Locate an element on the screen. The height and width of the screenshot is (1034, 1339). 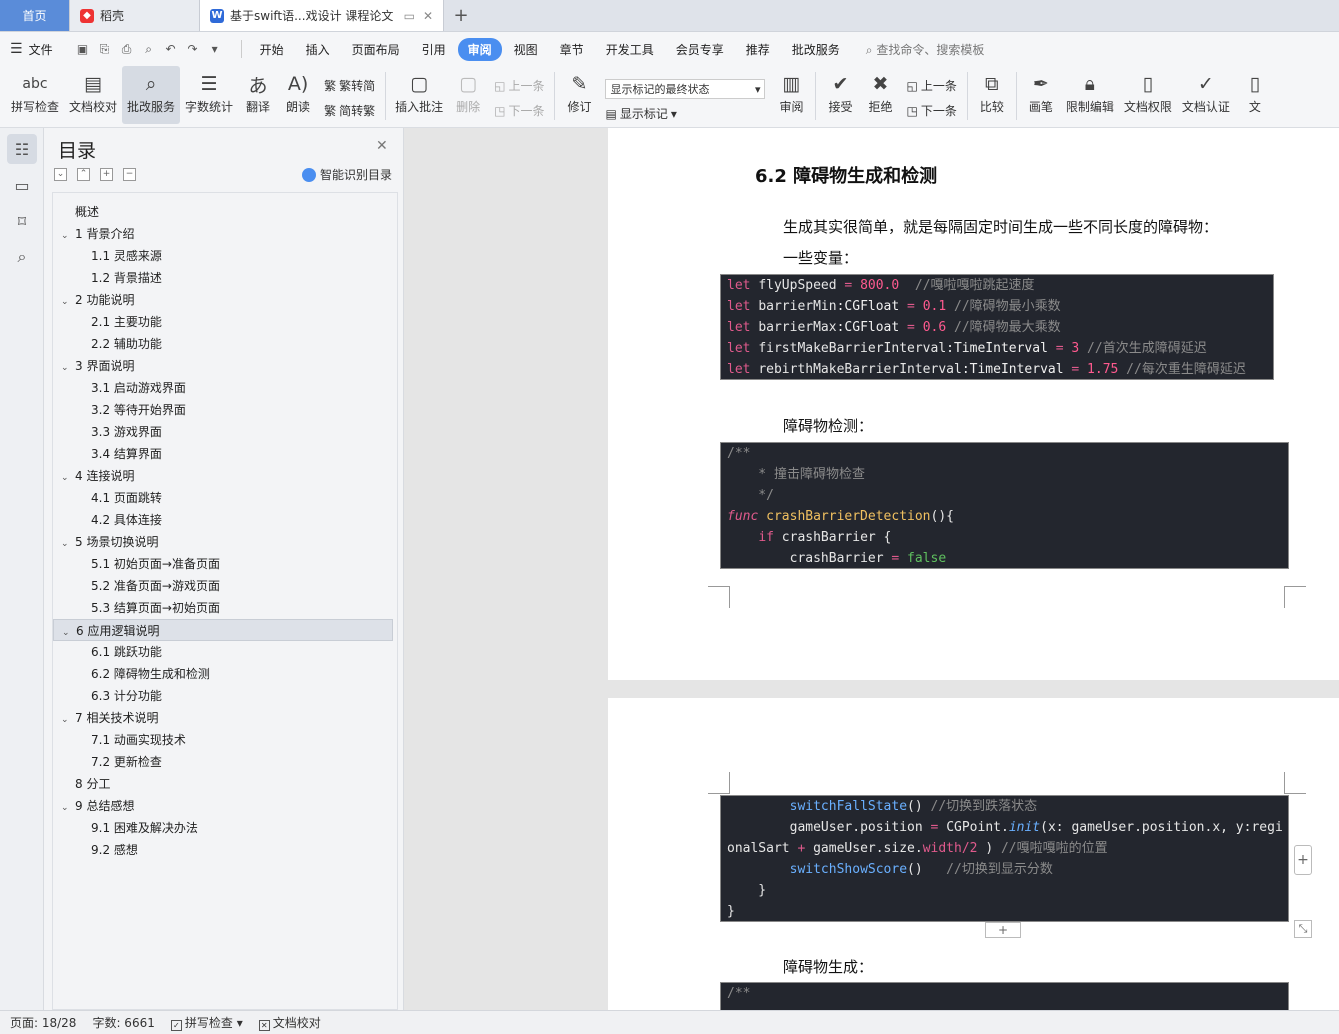
dropdown-icon: ▾ is located at coordinates (215, 49).